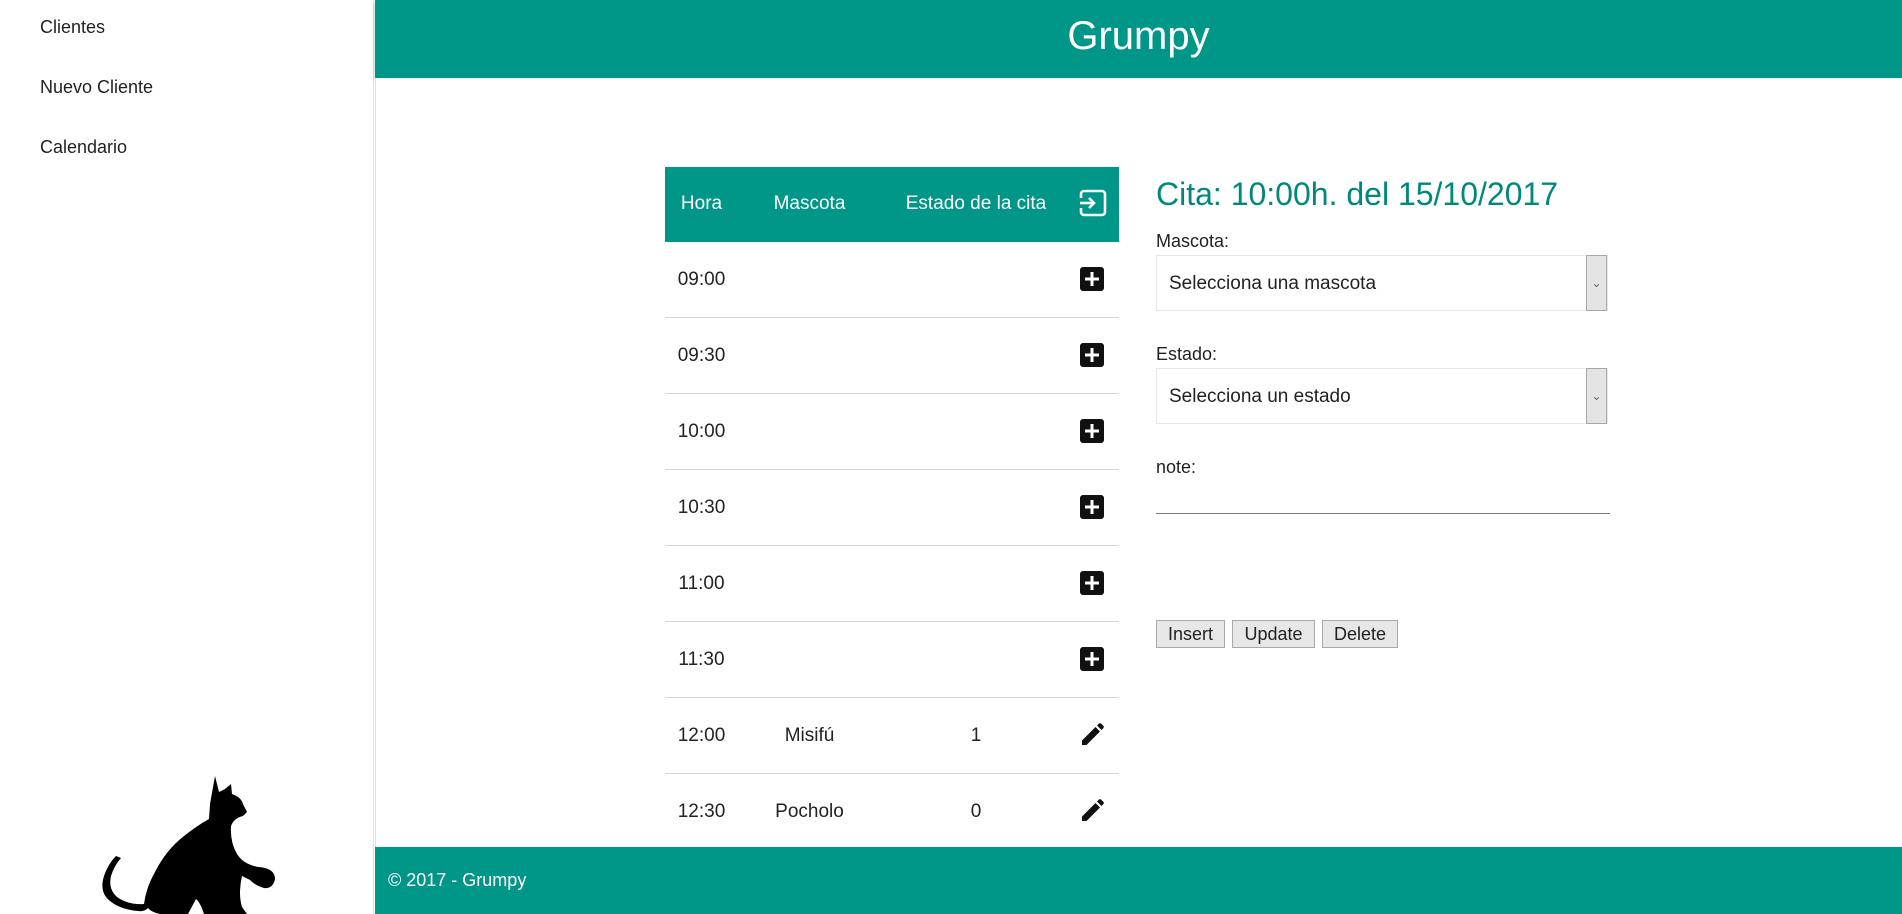 The image size is (1902, 914). What do you see at coordinates (976, 203) in the screenshot?
I see `column-header-estado: Estado de la cita` at bounding box center [976, 203].